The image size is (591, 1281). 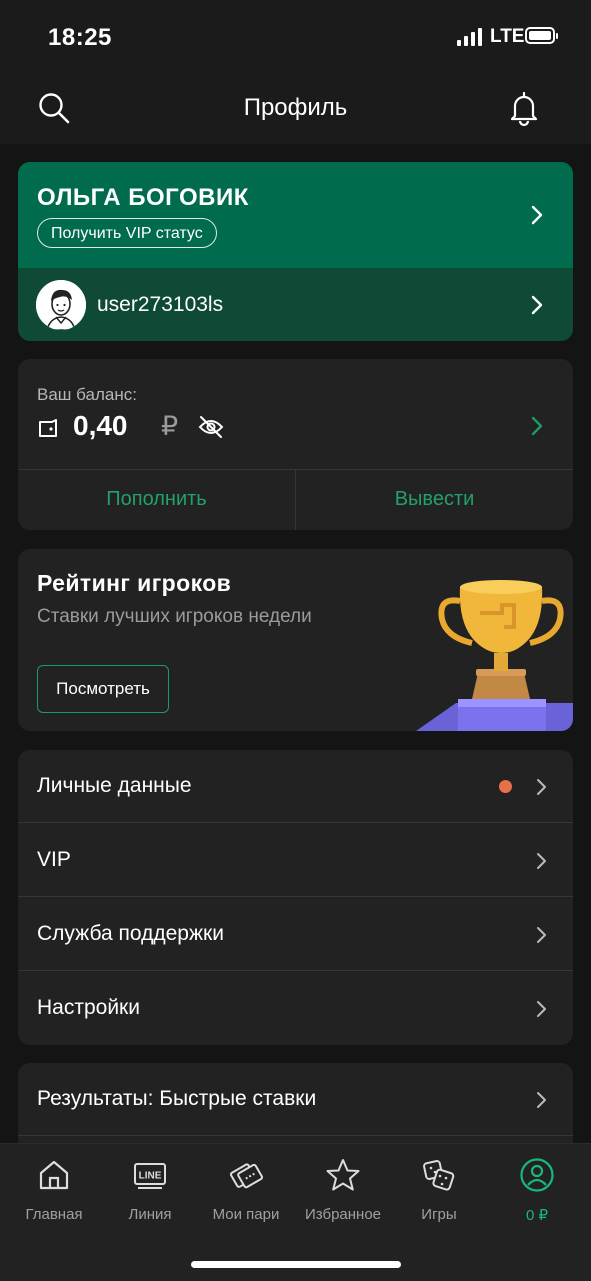 I want to click on status-time: 18:25, so click(x=80, y=37).